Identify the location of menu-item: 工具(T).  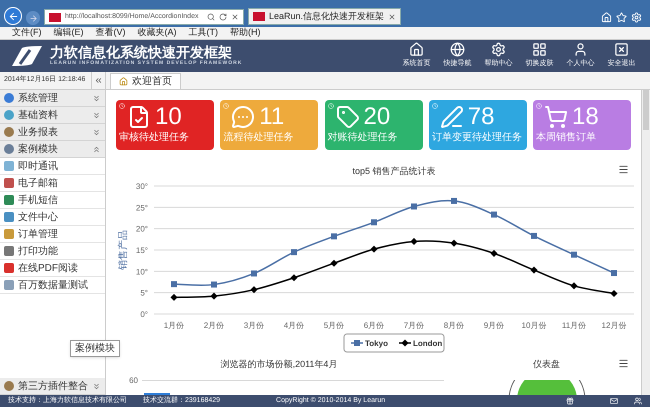
(203, 33).